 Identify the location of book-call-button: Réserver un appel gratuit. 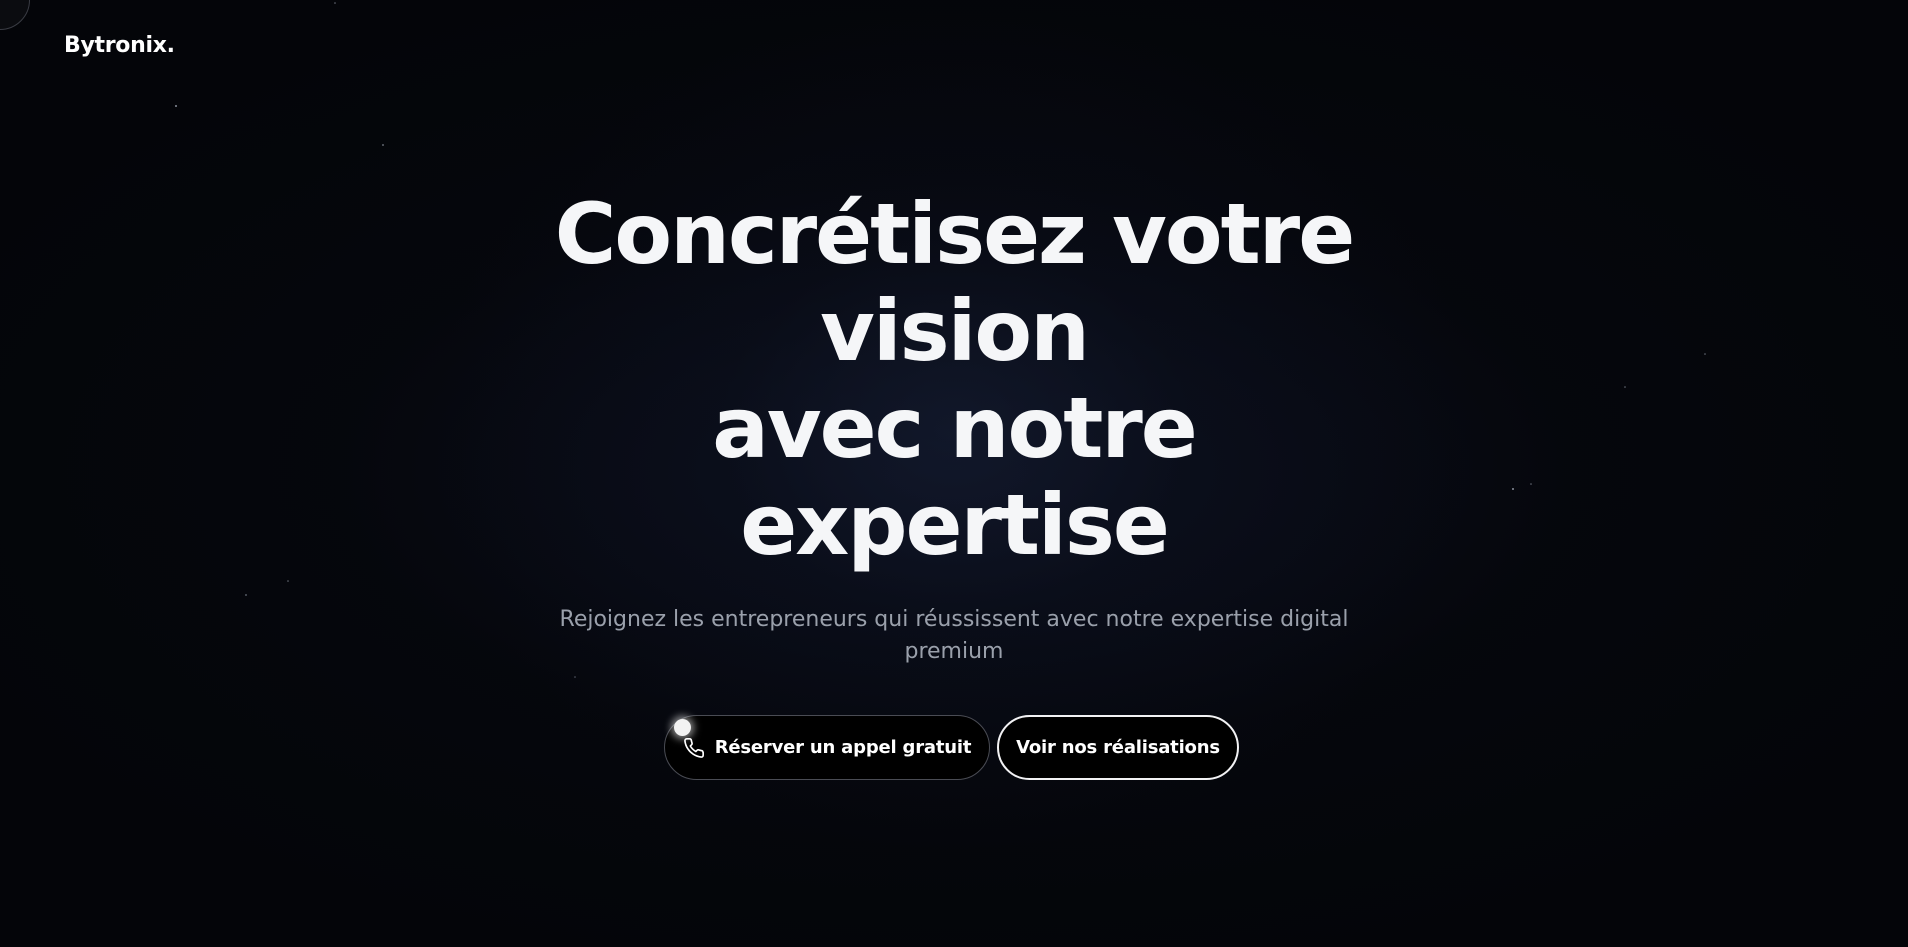
(827, 747).